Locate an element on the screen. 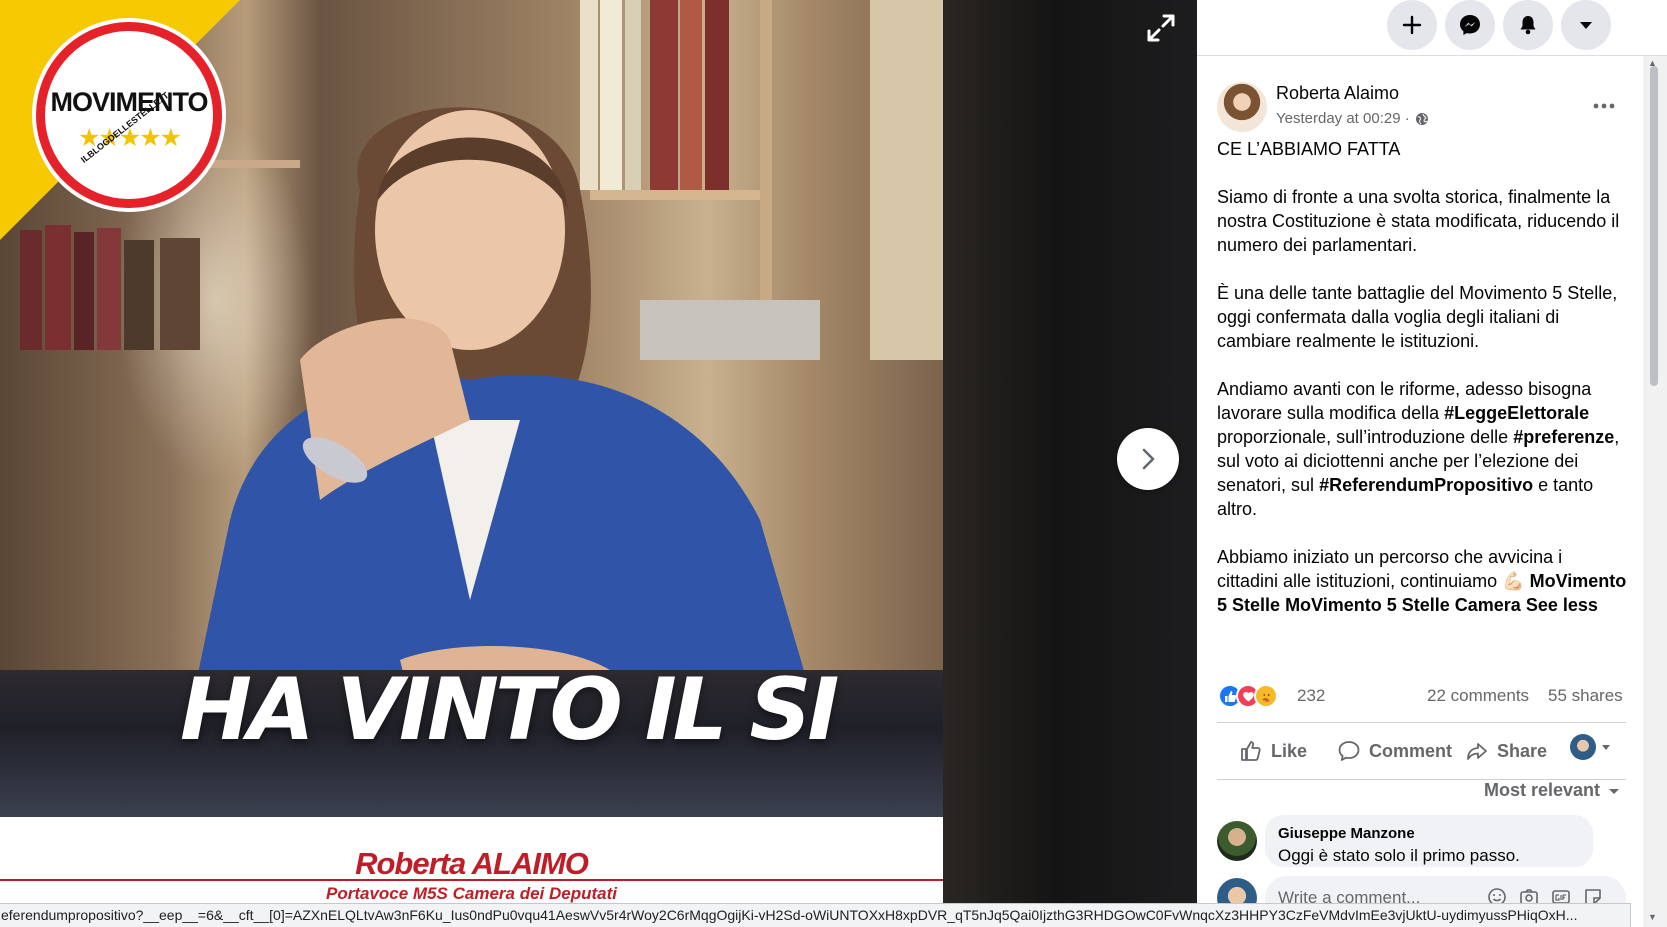 This screenshot has width=1667, height=927. bell-icon is located at coordinates (1528, 25).